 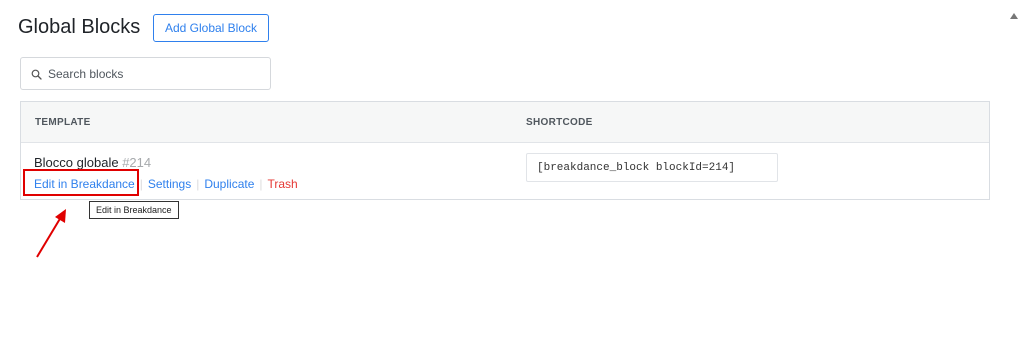 I want to click on settings-link: Settings, so click(x=169, y=184).